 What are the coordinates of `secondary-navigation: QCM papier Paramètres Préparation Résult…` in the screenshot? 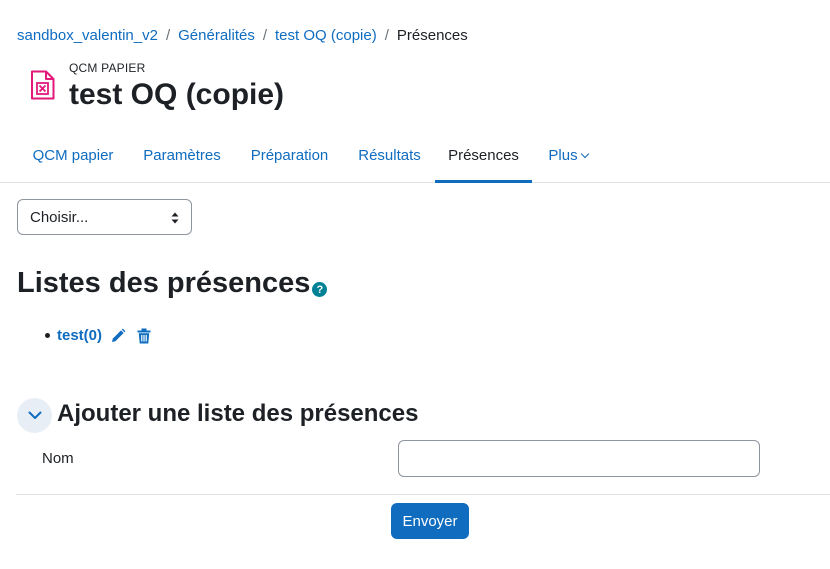 It's located at (415, 155).